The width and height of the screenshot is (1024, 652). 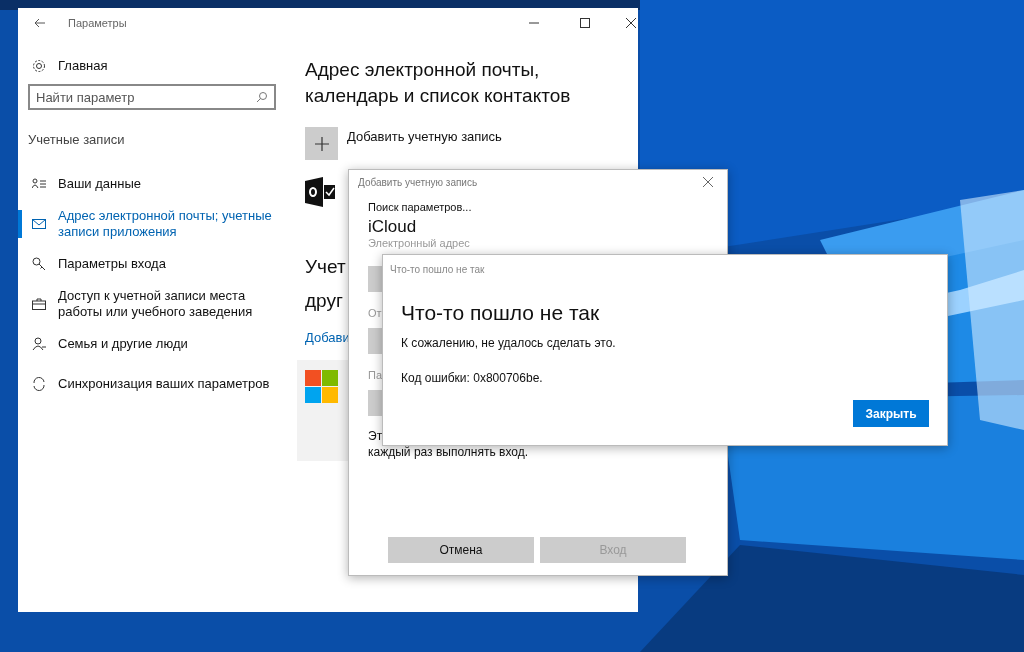 What do you see at coordinates (472, 378) in the screenshot?
I see `error-code: Код ошибки: 0x800706be.` at bounding box center [472, 378].